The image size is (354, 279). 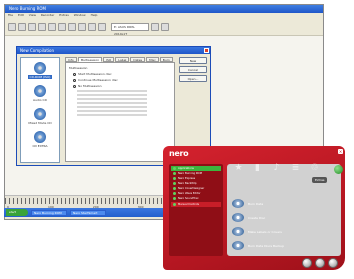 What do you see at coordinates (130, 29) in the screenshot?
I see `drive-select: E: ASUS DRW-2014L1T` at bounding box center [130, 29].